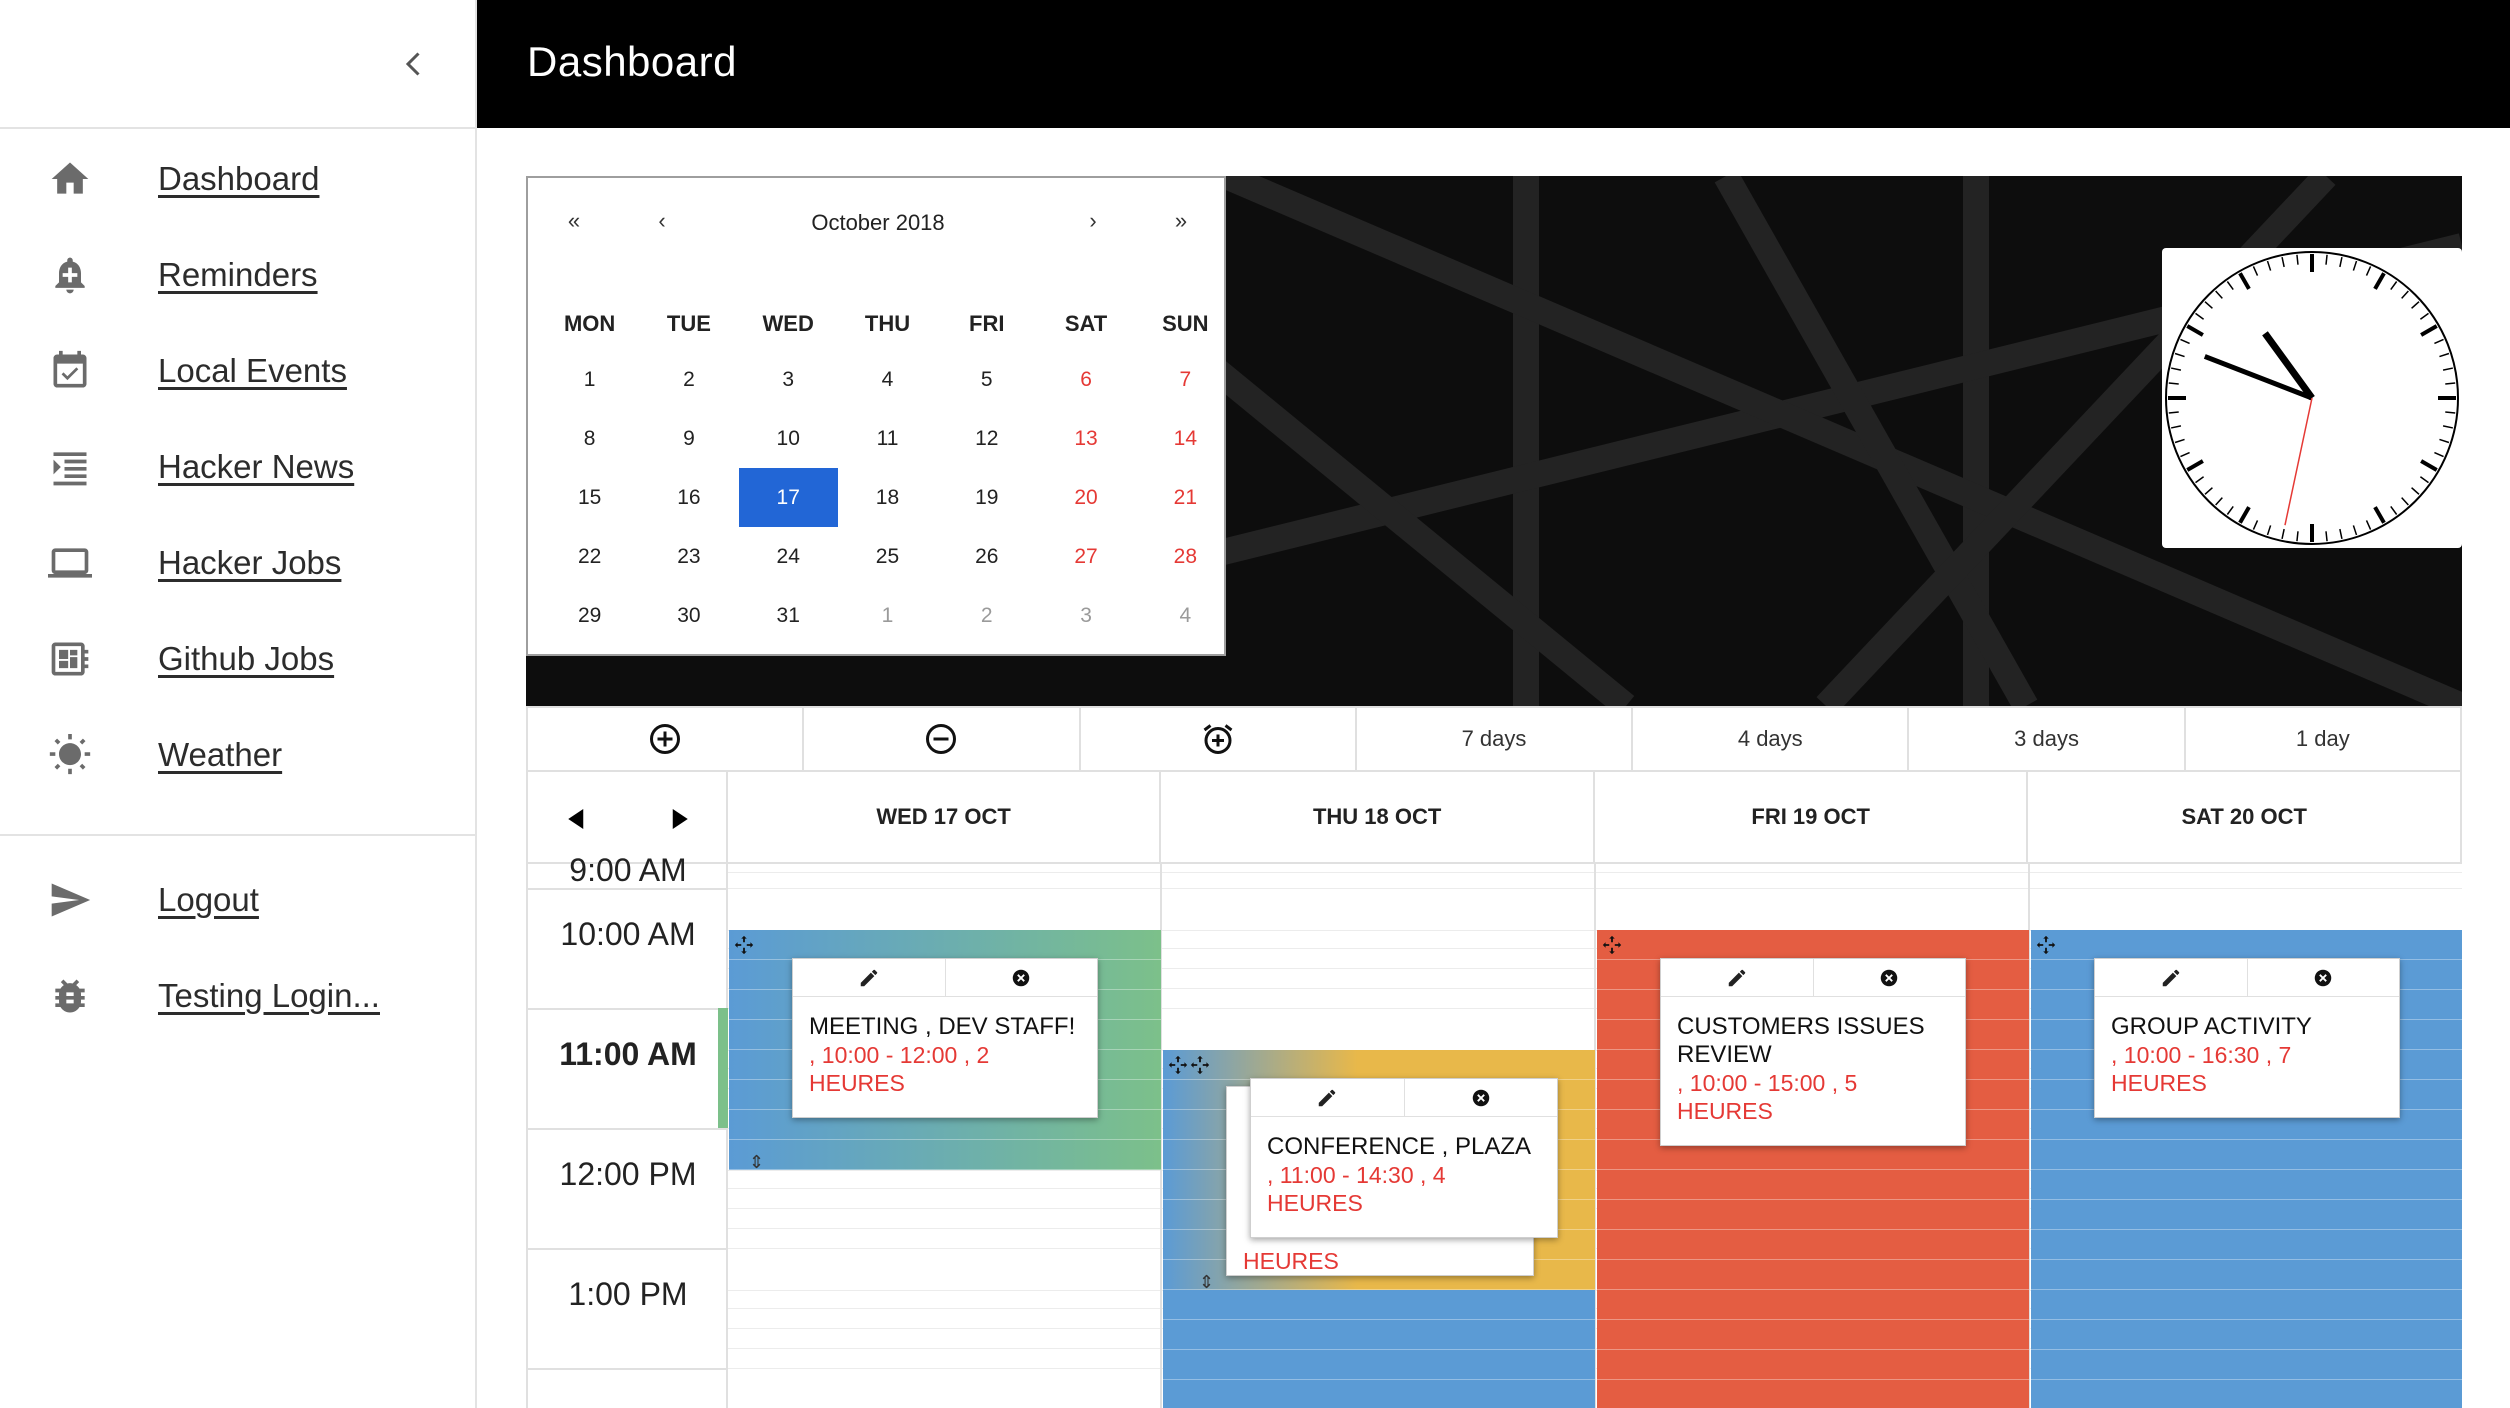  Describe the element at coordinates (632, 61) in the screenshot. I see `page-title: Dashboard` at that location.